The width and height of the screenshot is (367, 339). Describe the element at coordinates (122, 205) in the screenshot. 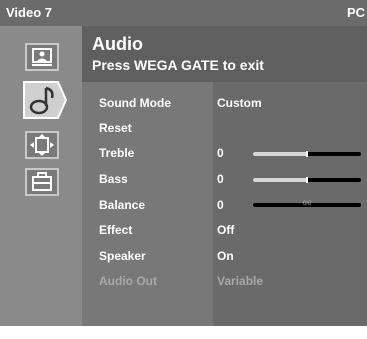

I see `menu-item-balance: Balance` at that location.